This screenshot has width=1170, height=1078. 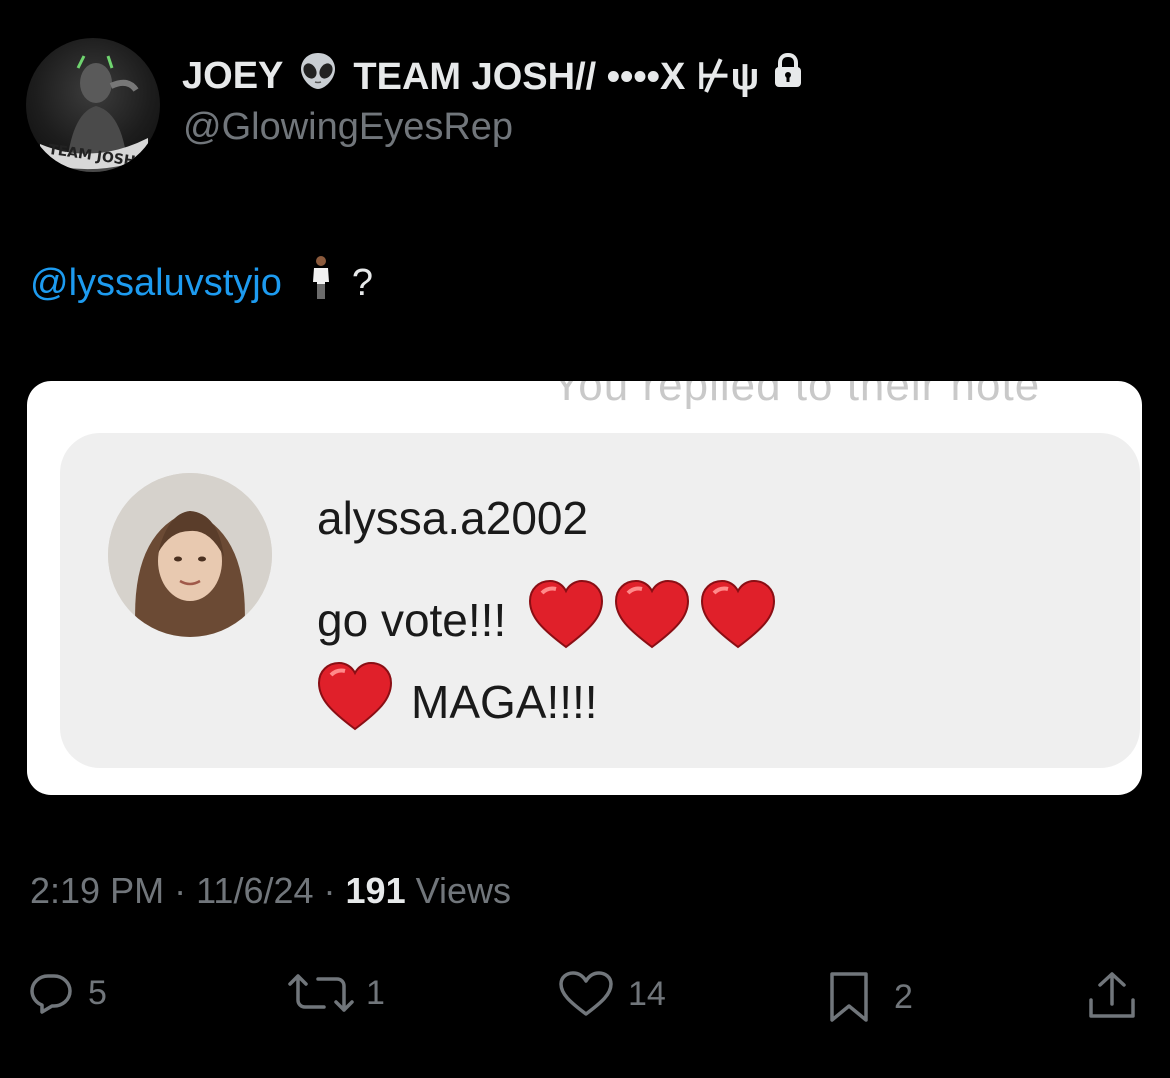 I want to click on note-avatar, so click(x=190, y=555).